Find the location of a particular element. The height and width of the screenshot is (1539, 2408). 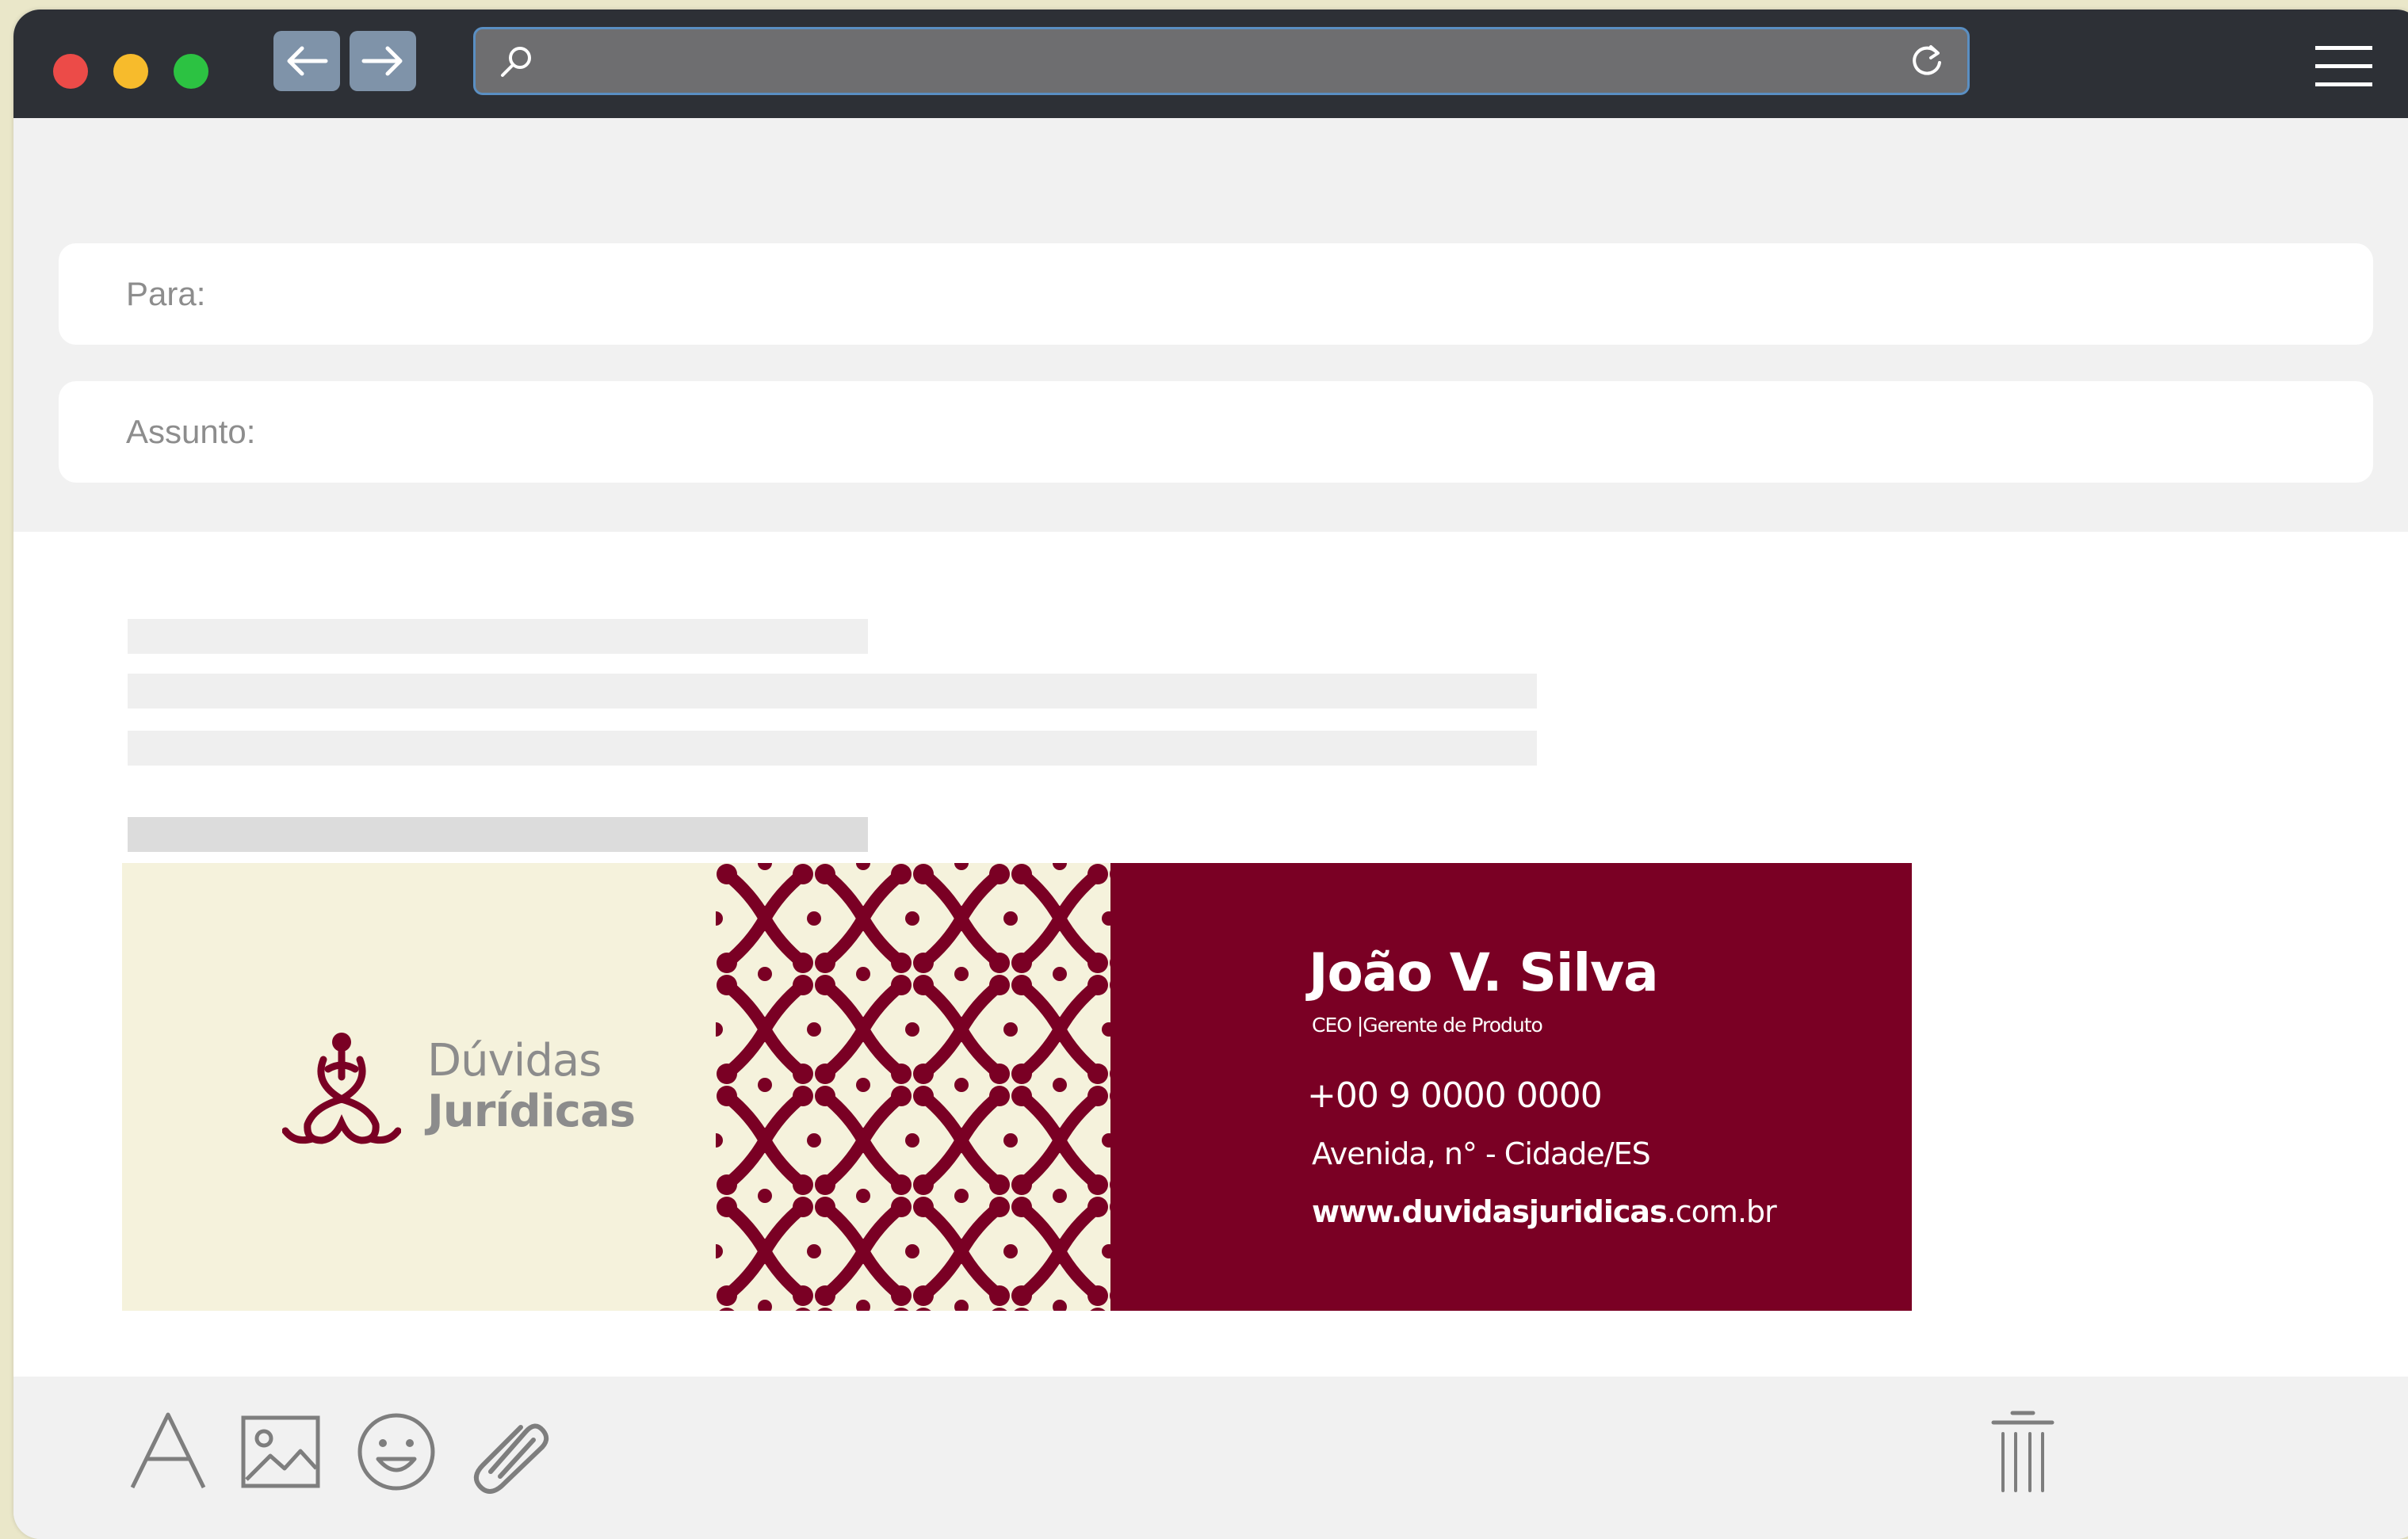

maximize-window-button is located at coordinates (191, 71).